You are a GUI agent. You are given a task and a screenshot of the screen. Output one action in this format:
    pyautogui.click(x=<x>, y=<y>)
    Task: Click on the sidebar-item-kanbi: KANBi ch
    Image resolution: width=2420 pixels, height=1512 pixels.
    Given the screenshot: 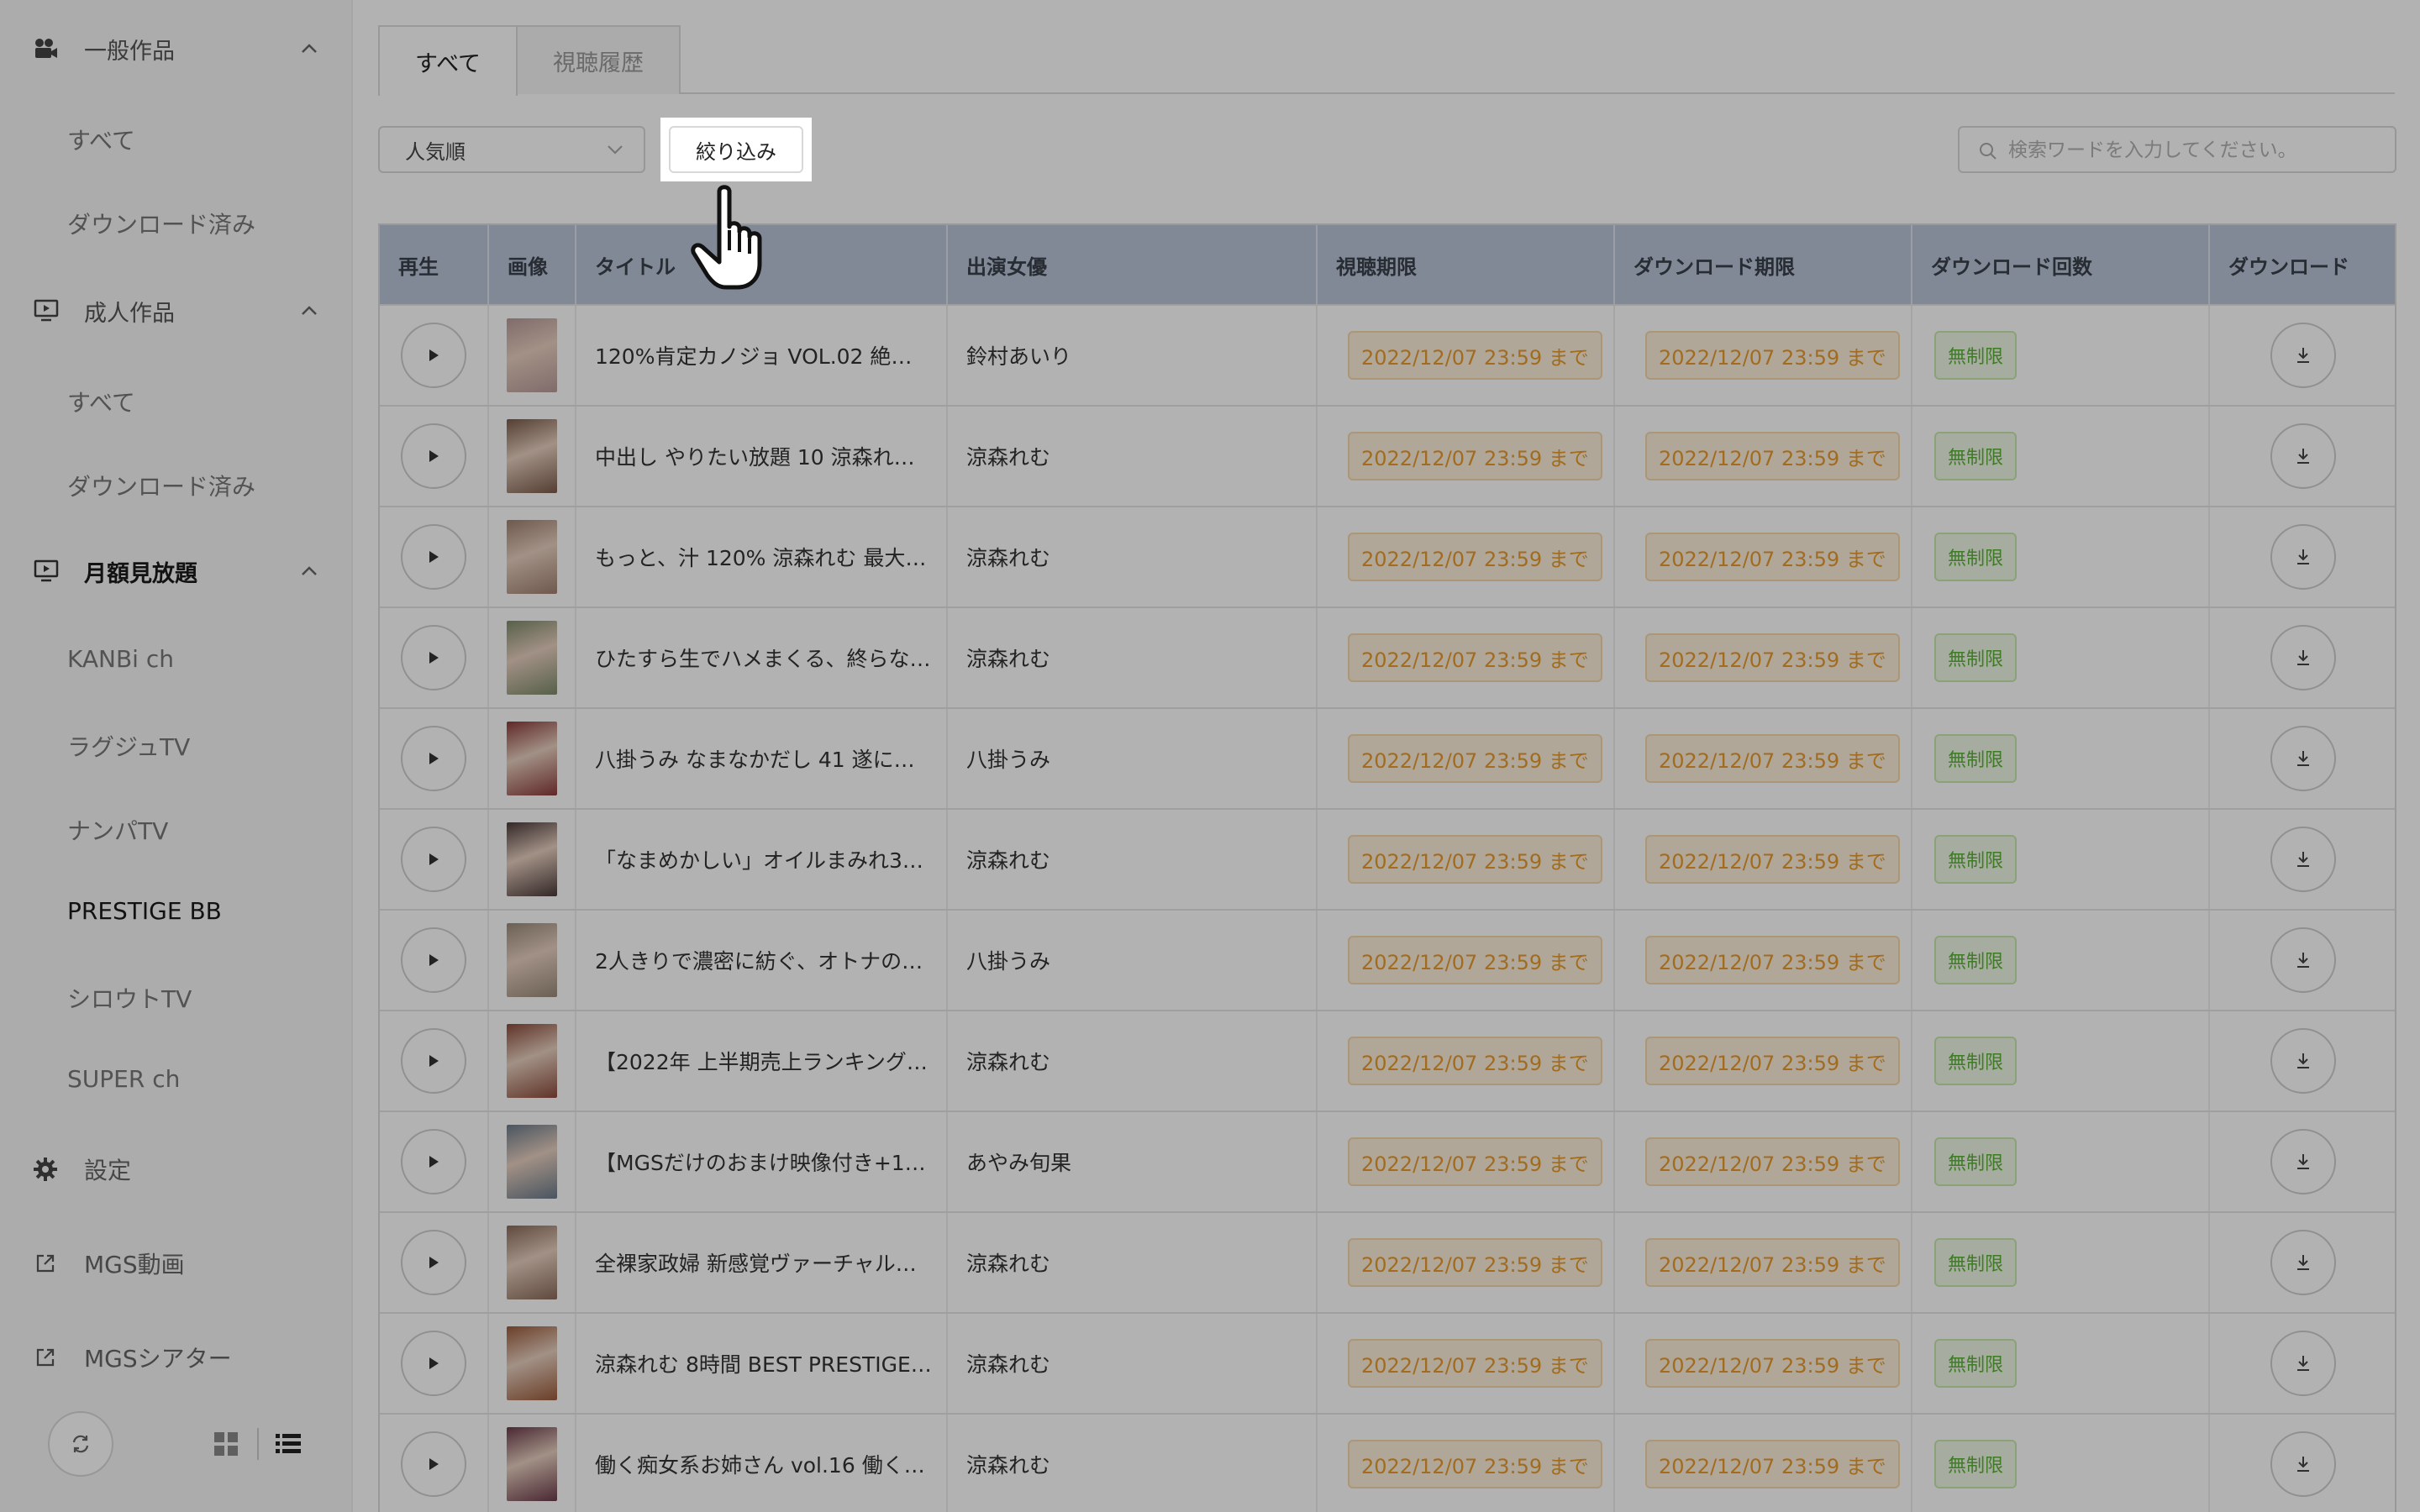 What is the action you would take?
    pyautogui.click(x=120, y=659)
    